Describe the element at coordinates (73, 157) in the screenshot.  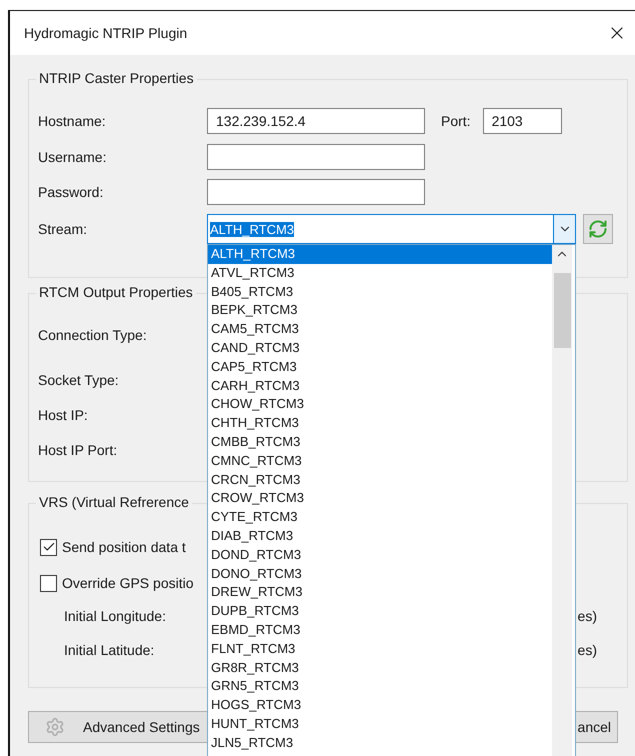
I see `field-label: Username:` at that location.